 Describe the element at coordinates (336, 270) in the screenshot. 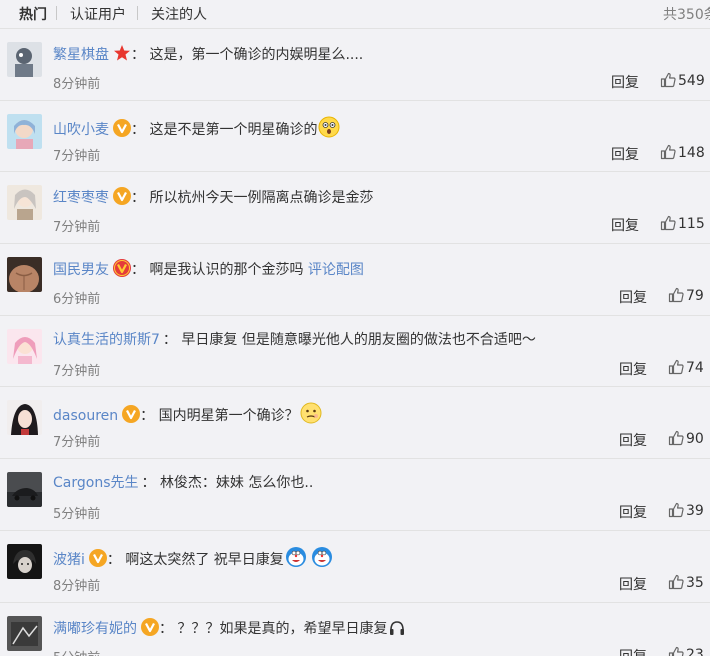

I see `comment-image-link: 评论配图` at that location.